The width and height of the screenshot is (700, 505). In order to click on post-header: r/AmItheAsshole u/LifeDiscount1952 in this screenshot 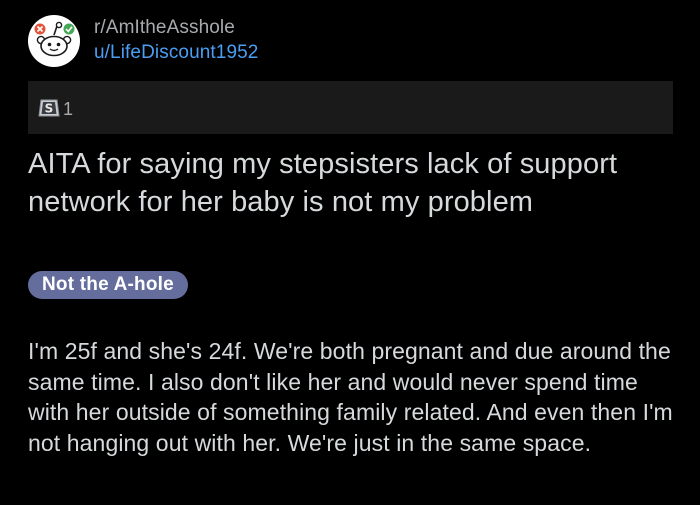, I will do `click(143, 41)`.